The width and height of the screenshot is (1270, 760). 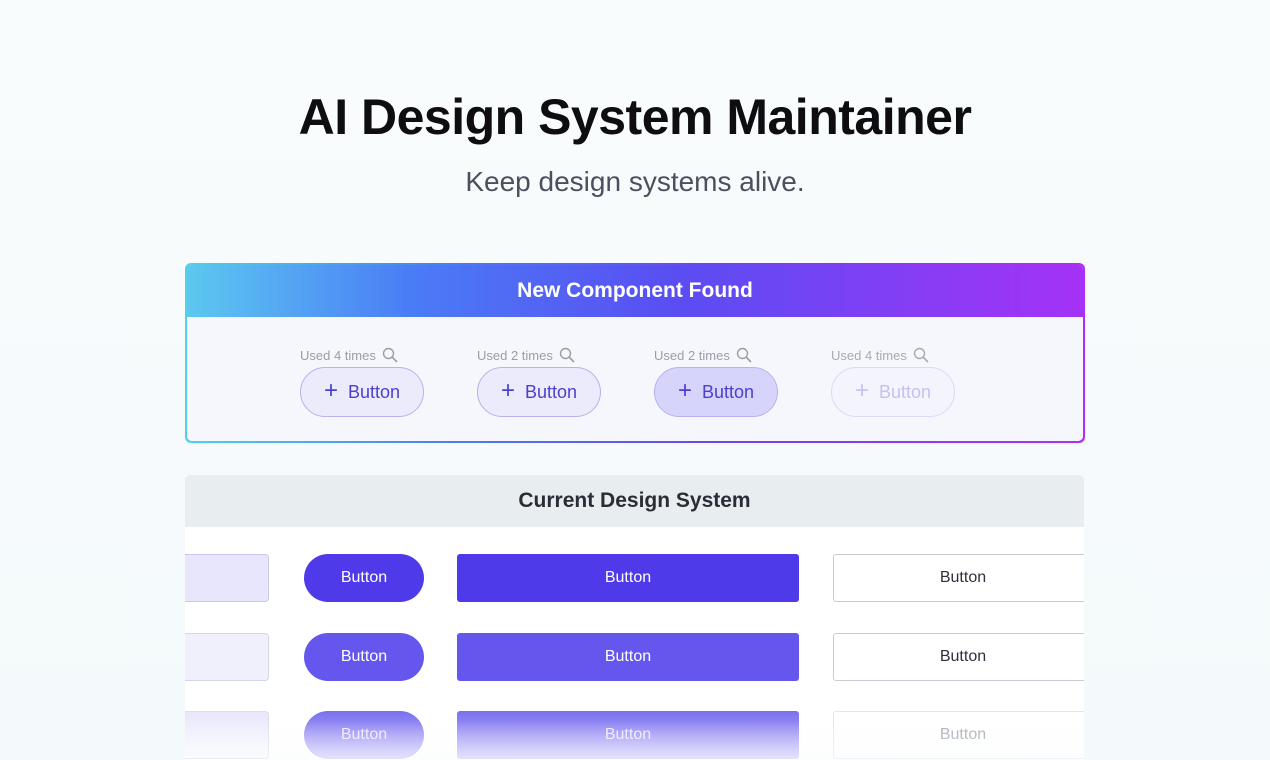 What do you see at coordinates (634, 501) in the screenshot?
I see `current-system-header: Current Design System` at bounding box center [634, 501].